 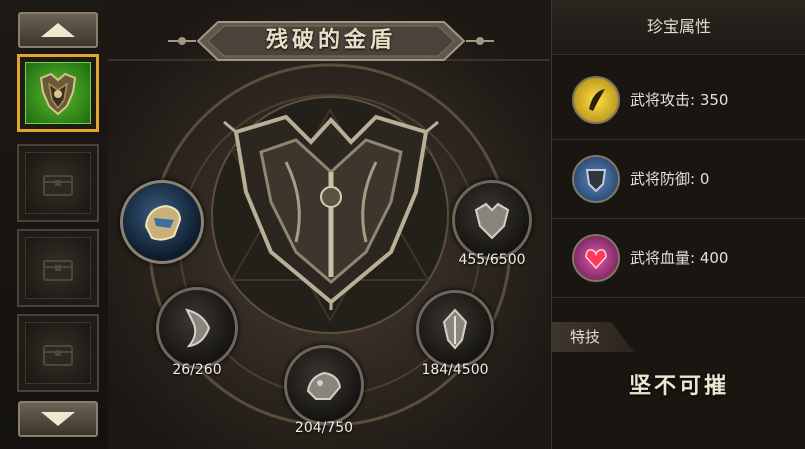 I want to click on fragment-progress: 455/6500, so click(x=492, y=260).